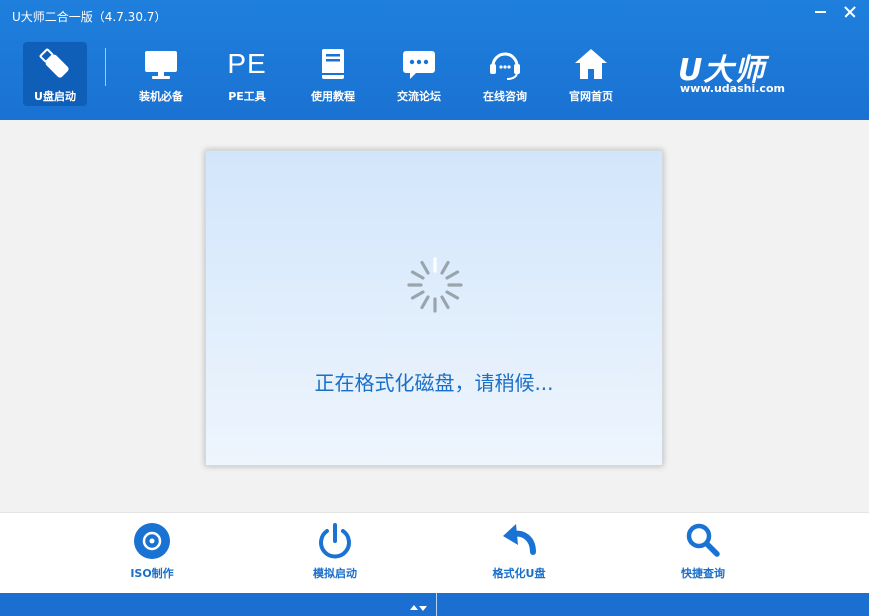 The height and width of the screenshot is (616, 869). I want to click on expand-collapse-icon, so click(418, 608).